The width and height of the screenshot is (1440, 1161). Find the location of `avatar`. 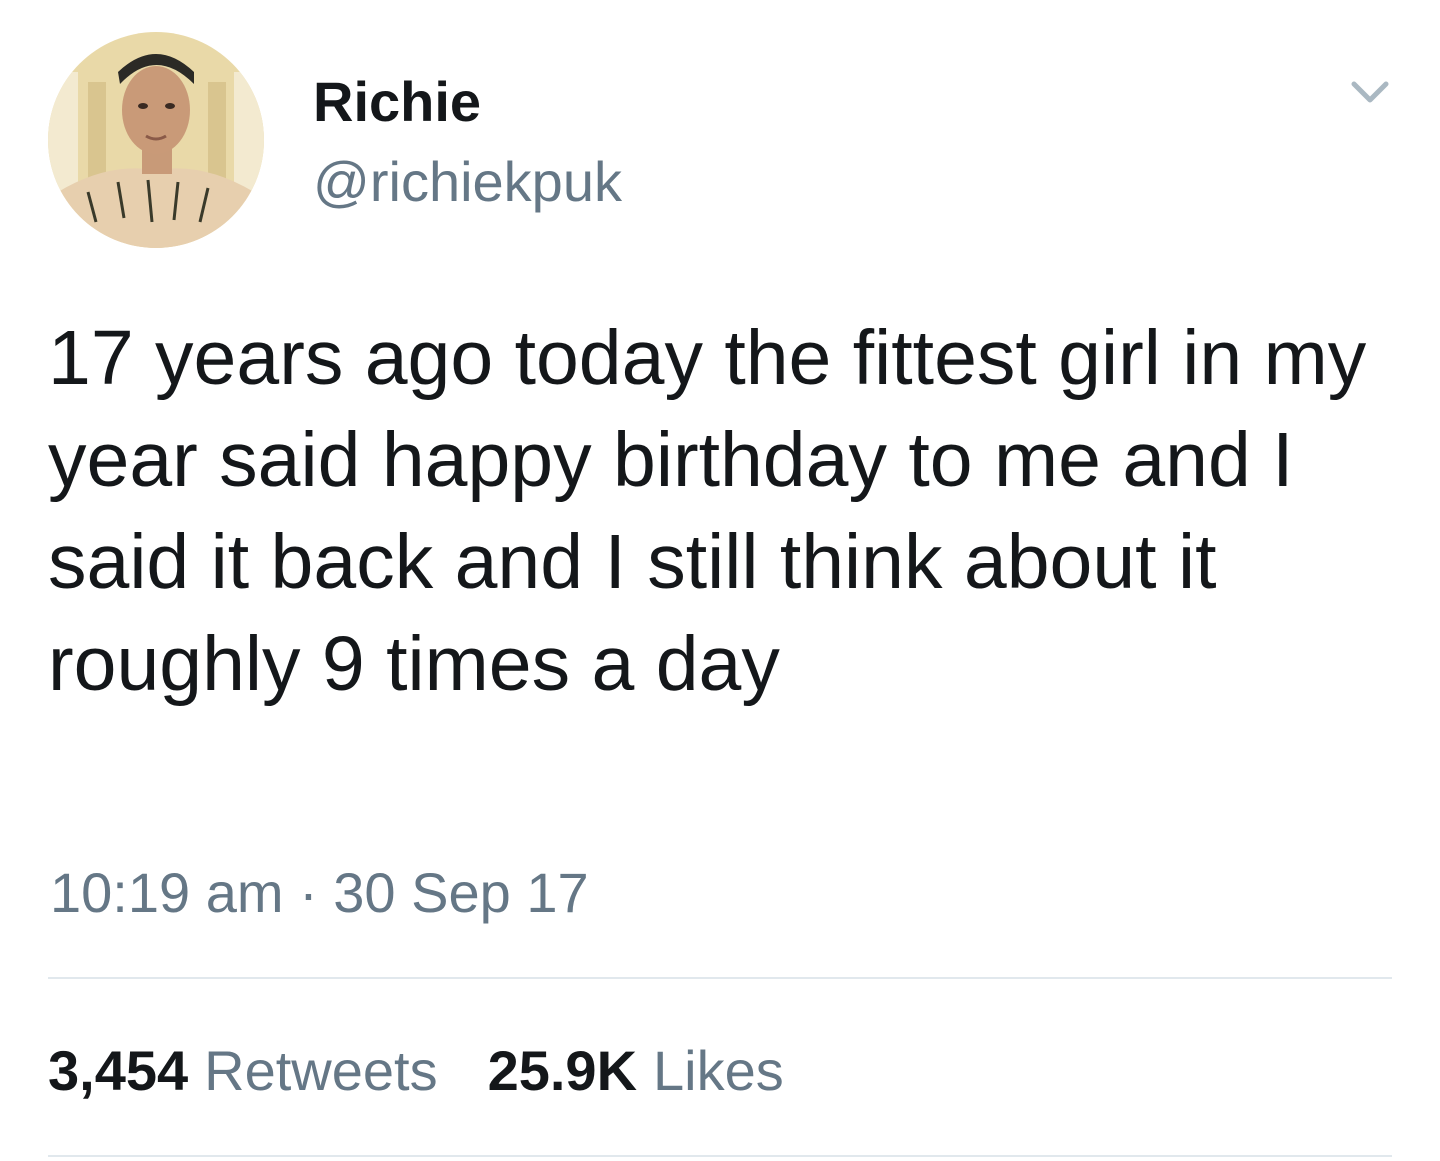

avatar is located at coordinates (156, 140).